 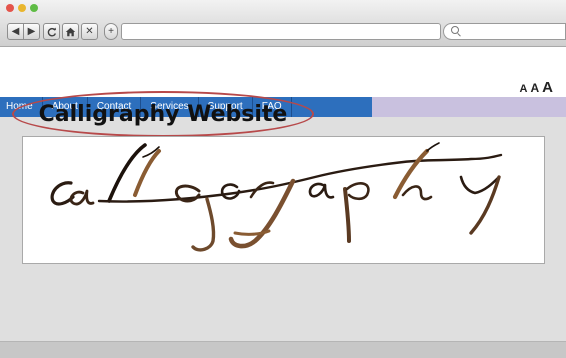 I want to click on window-controls, so click(x=22, y=8).